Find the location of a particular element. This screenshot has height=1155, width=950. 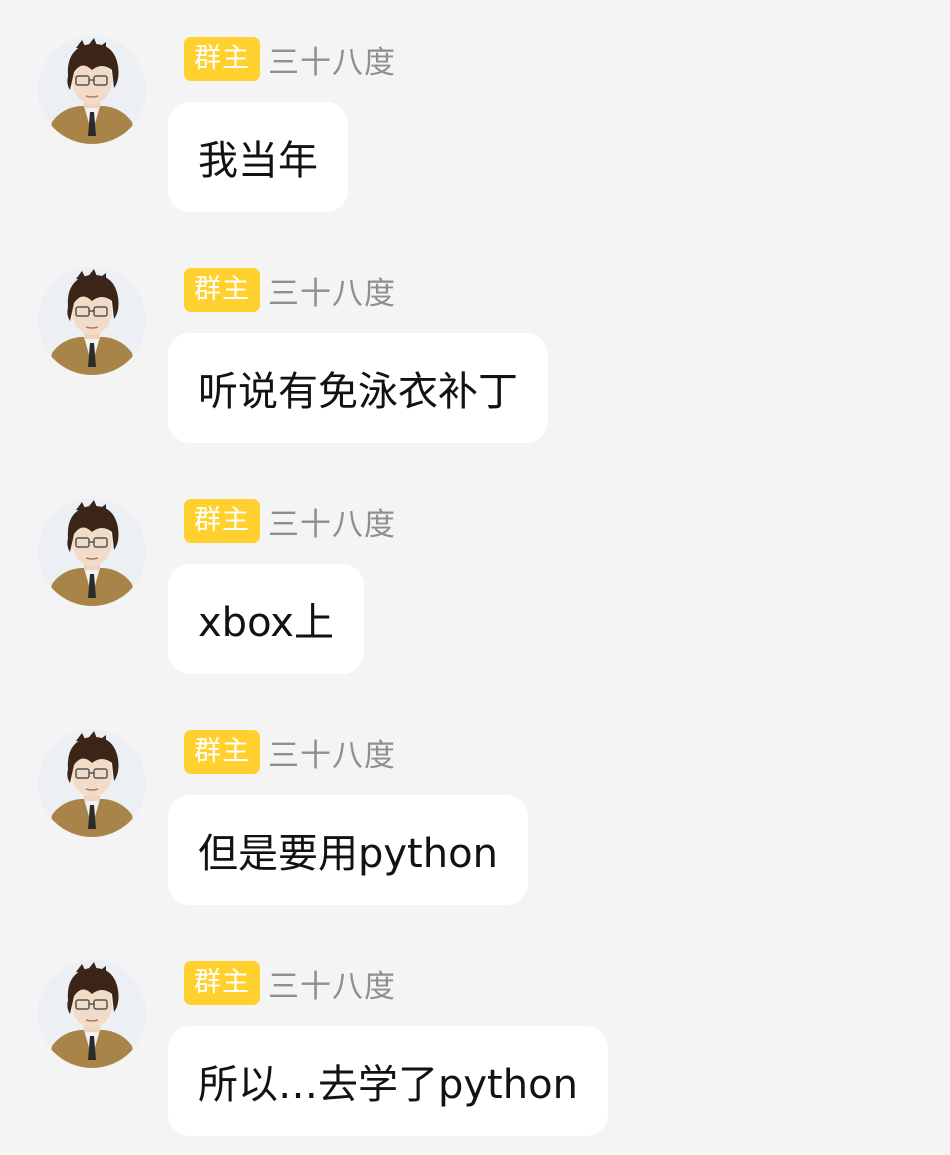

message-bubble: 但是要用python is located at coordinates (348, 850).